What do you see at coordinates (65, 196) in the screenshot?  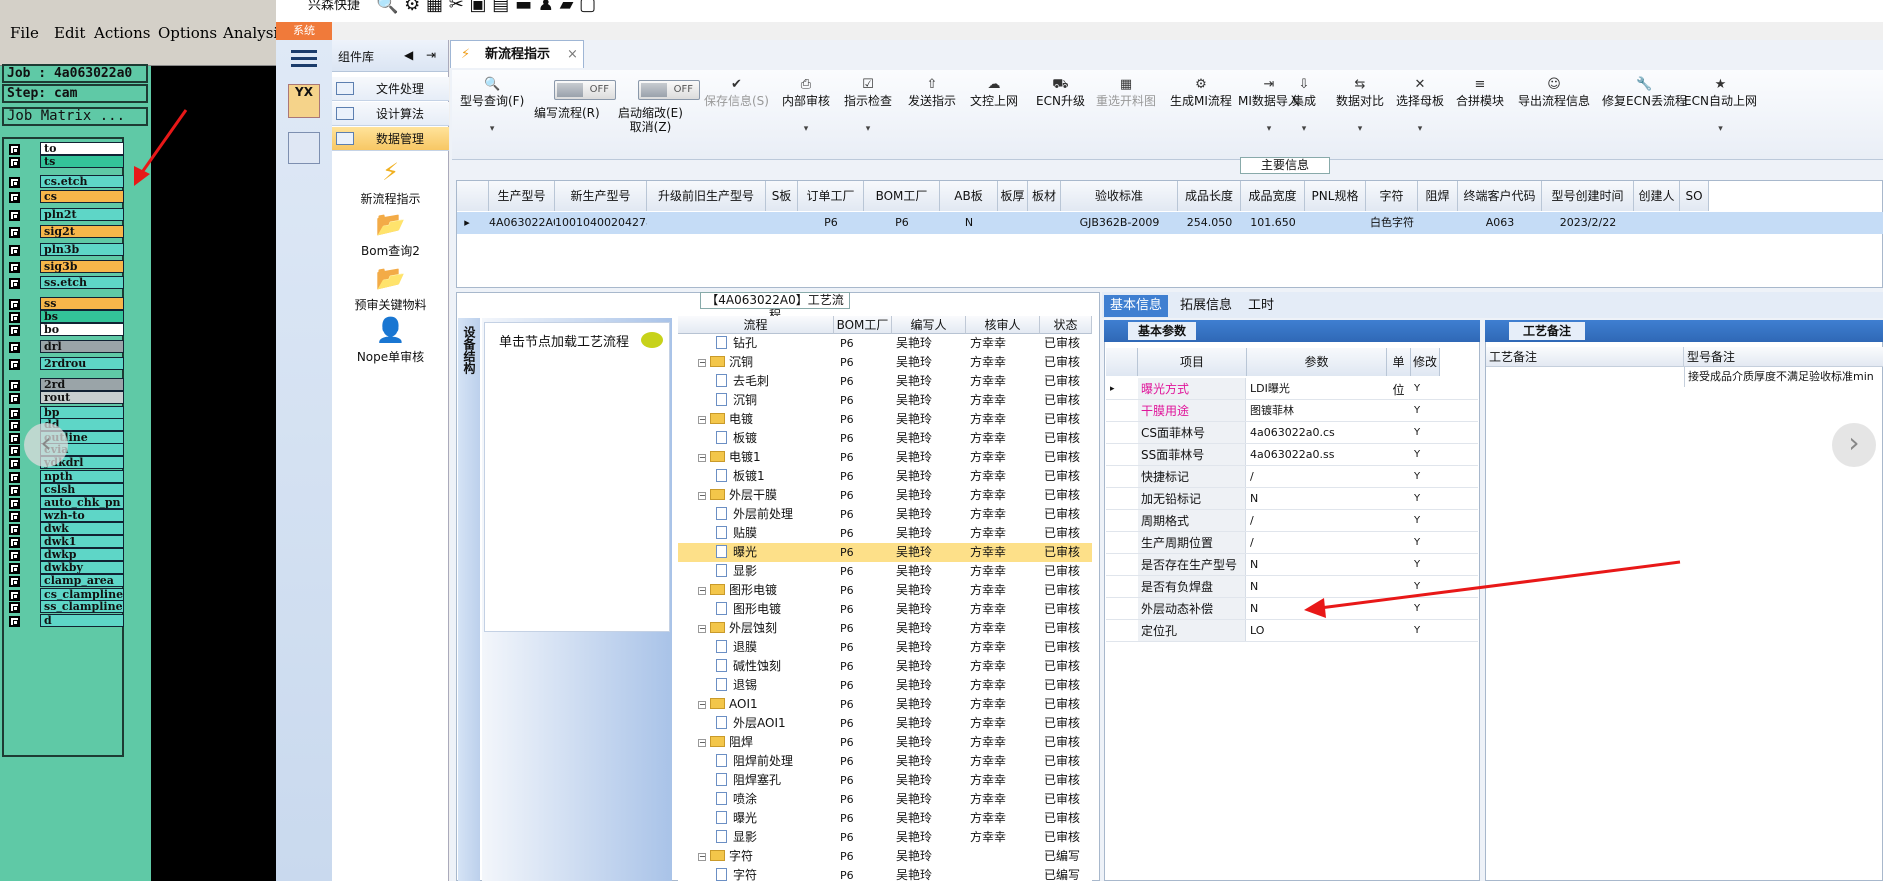 I see `layer-row: cs` at bounding box center [65, 196].